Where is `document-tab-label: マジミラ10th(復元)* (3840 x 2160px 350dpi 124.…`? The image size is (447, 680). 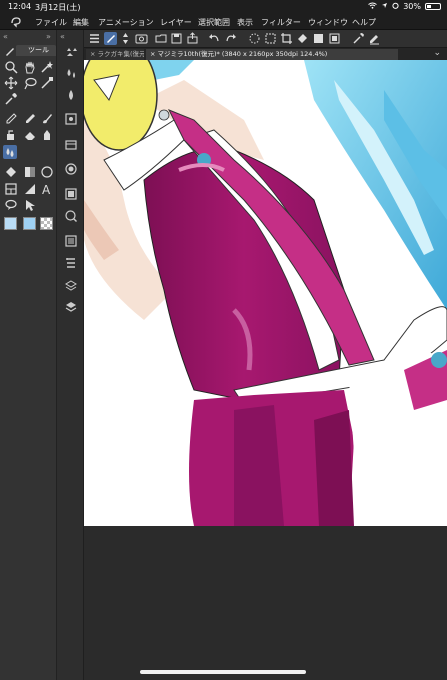
document-tab-label: マジミラ10th(復元)* (3840 x 2160px 350dpi 124.… is located at coordinates (242, 54).